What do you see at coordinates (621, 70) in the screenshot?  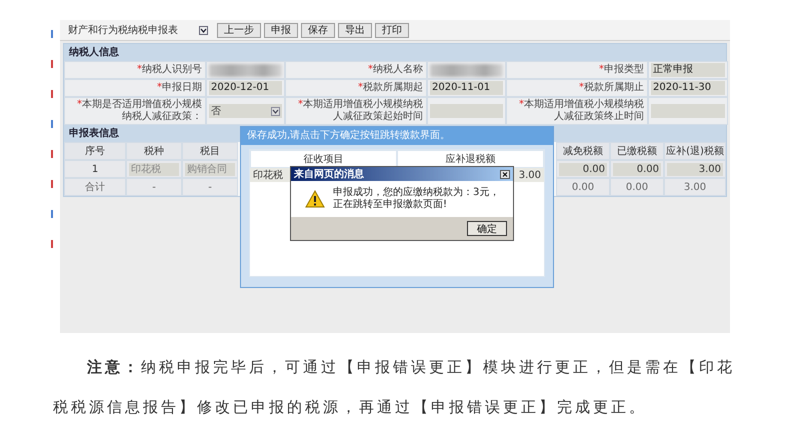 I see `field-label: *申报类型` at bounding box center [621, 70].